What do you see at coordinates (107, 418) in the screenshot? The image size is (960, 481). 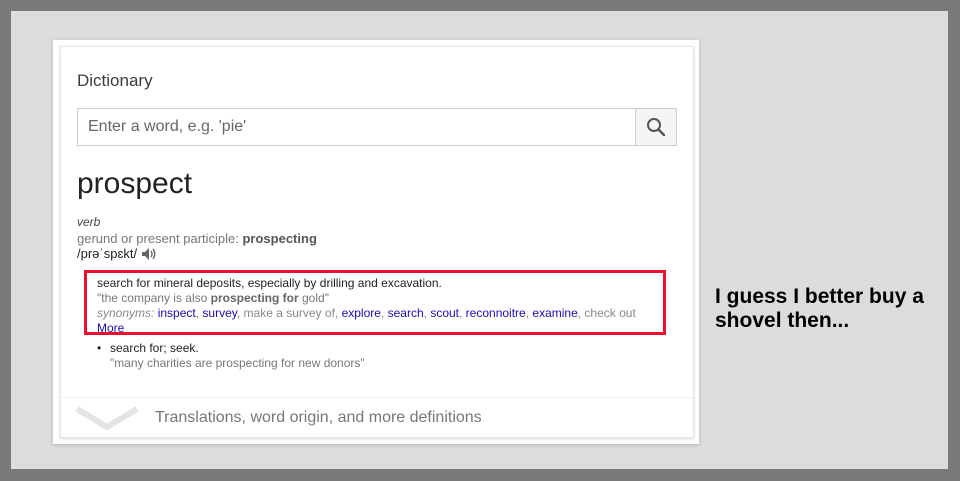 I see `chevron-down-icon` at bounding box center [107, 418].